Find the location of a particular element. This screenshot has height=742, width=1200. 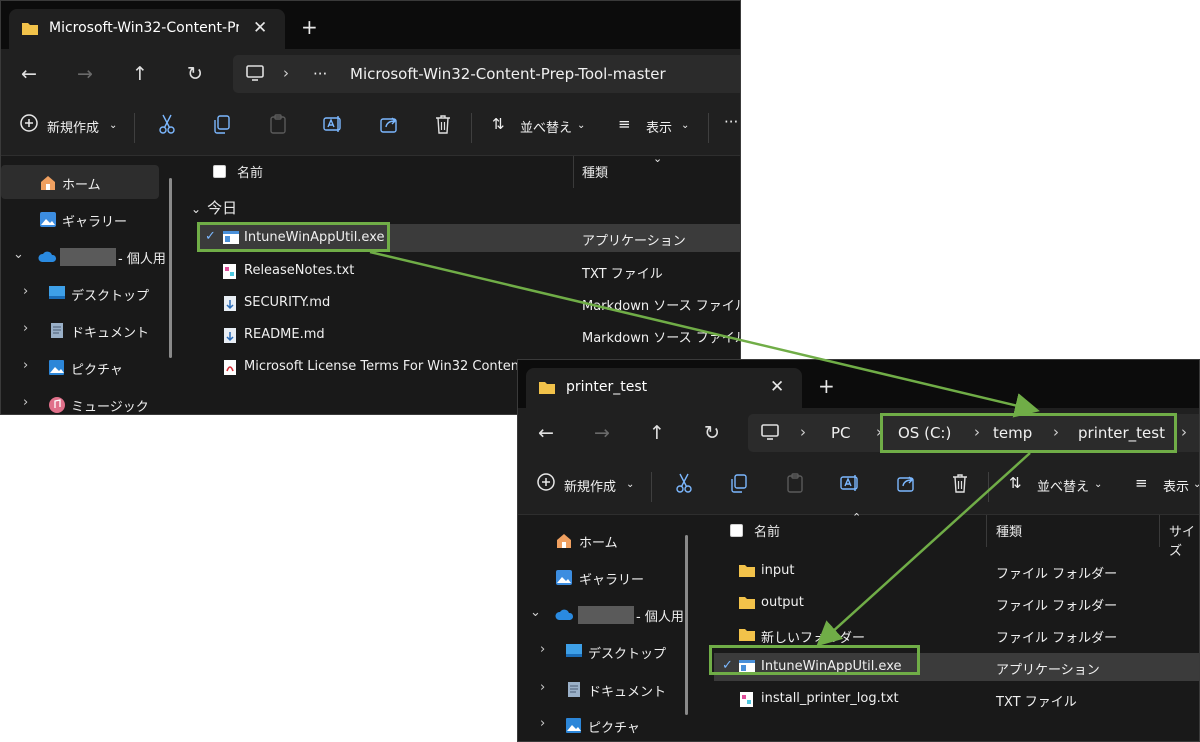

tab-title: Microsoft-Win32-Content-Prep-Tool-master is located at coordinates (144, 28).